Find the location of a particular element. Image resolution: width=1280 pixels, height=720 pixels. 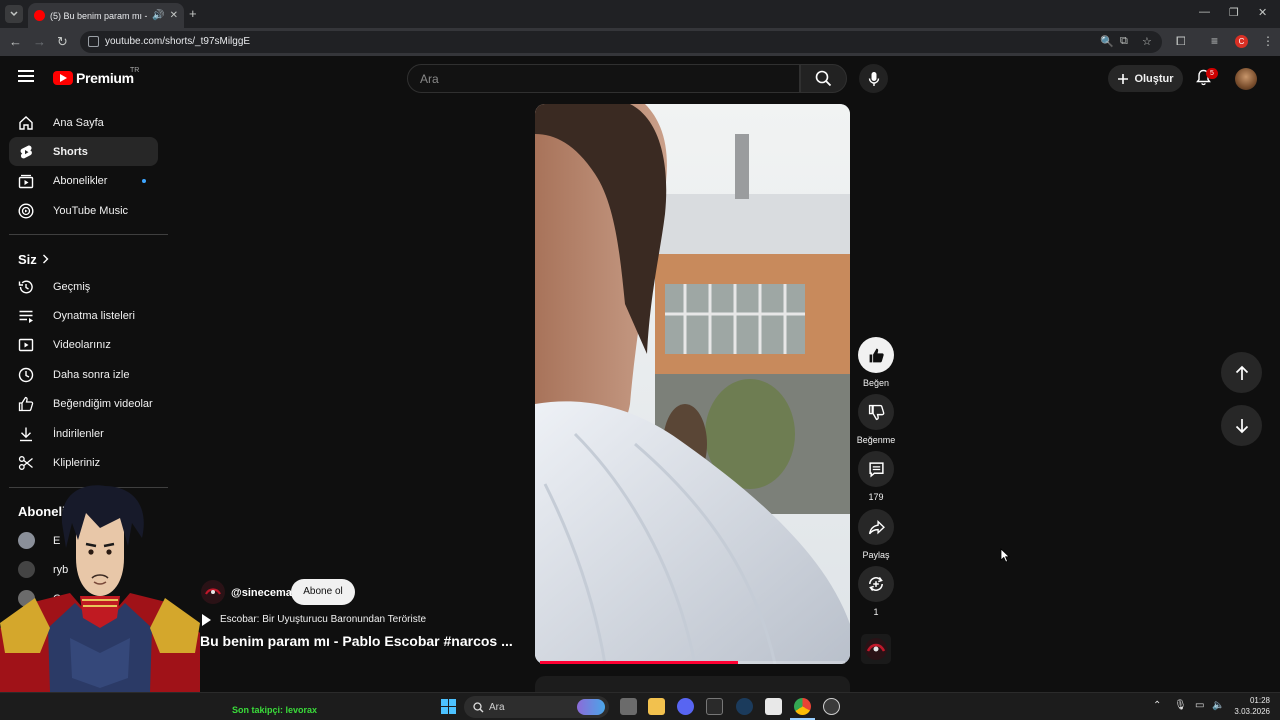

task-view-icon is located at coordinates (628, 706).